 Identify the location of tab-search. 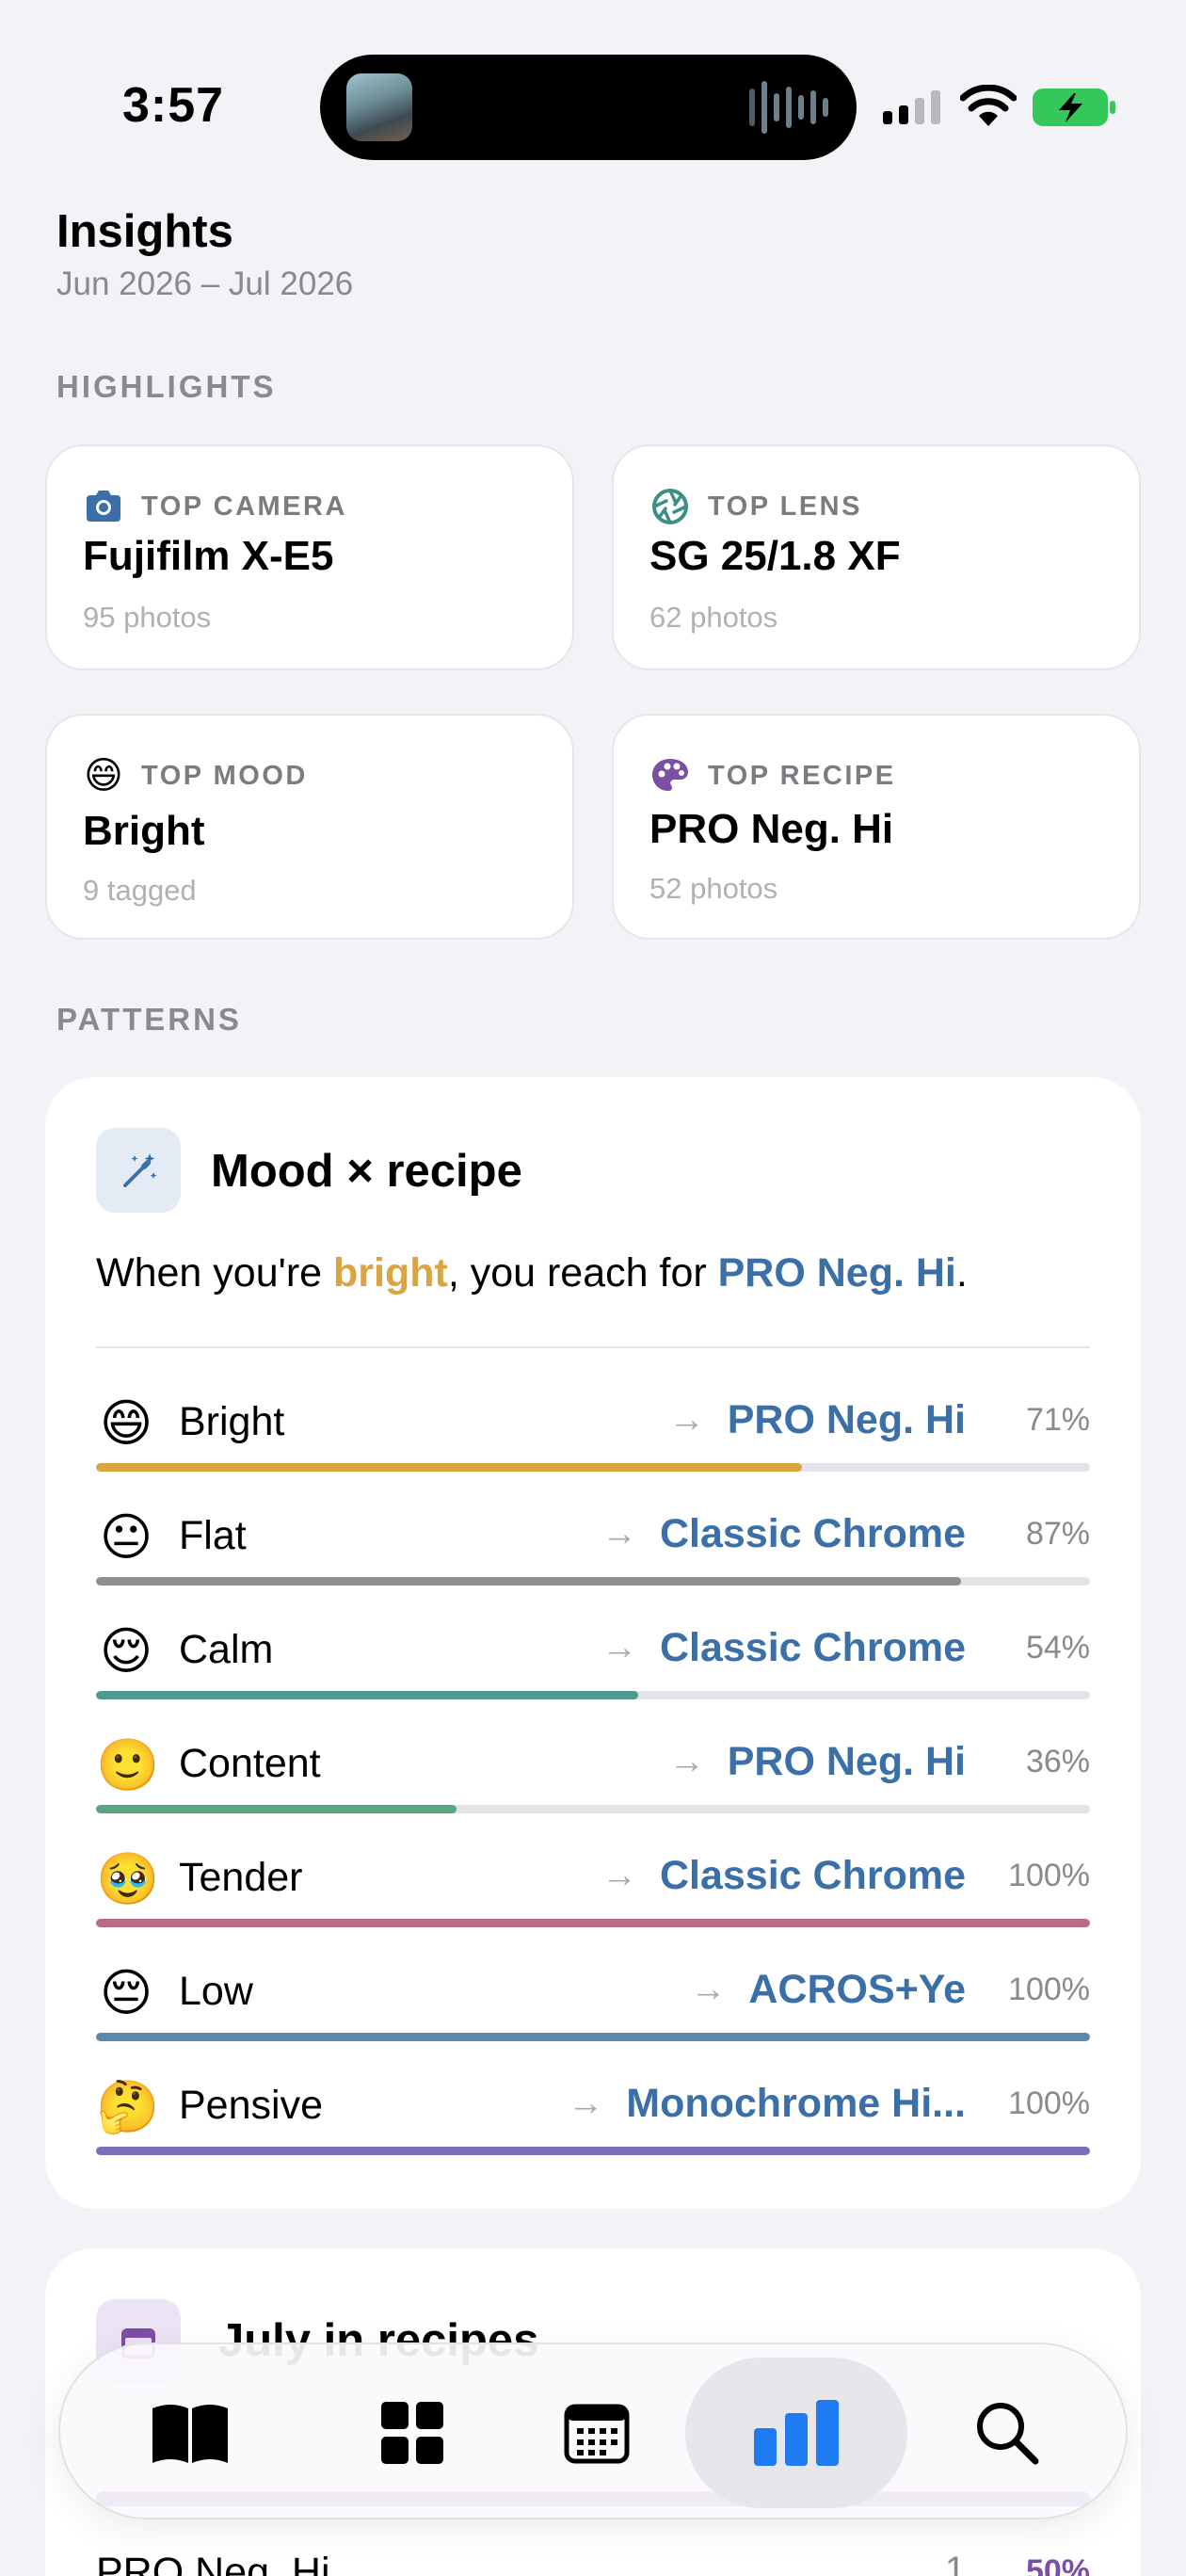
(1007, 2433).